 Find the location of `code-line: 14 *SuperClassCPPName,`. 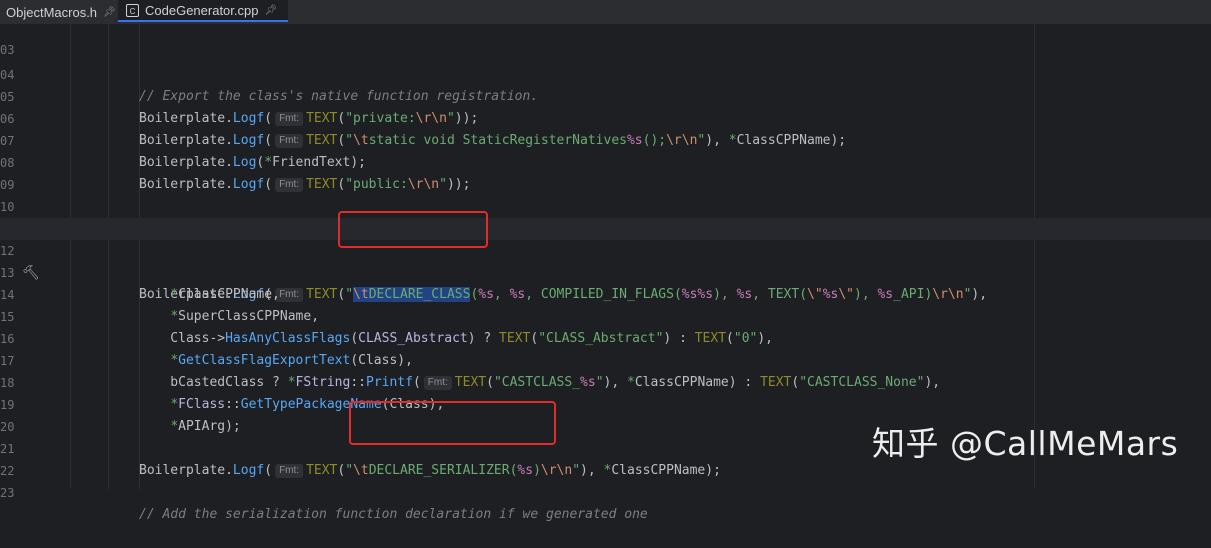

code-line: 14 *SuperClassCPPName, is located at coordinates (605, 293).